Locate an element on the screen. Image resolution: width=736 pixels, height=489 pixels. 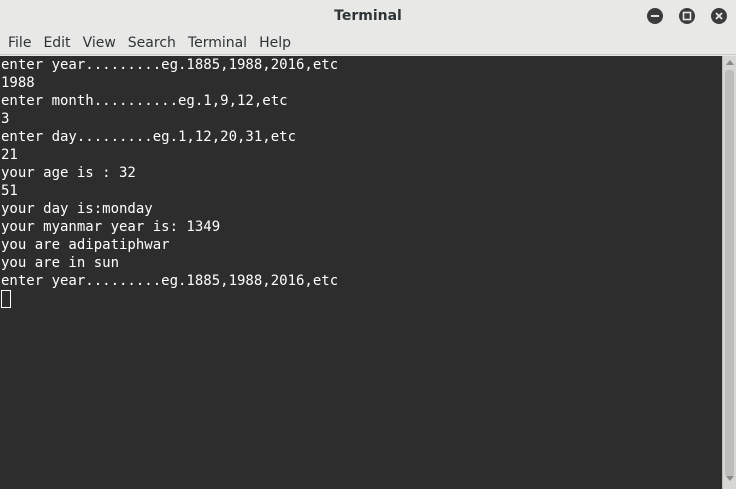
terminal-line: enter month..........eg.1,9,12,etc is located at coordinates (144, 101).